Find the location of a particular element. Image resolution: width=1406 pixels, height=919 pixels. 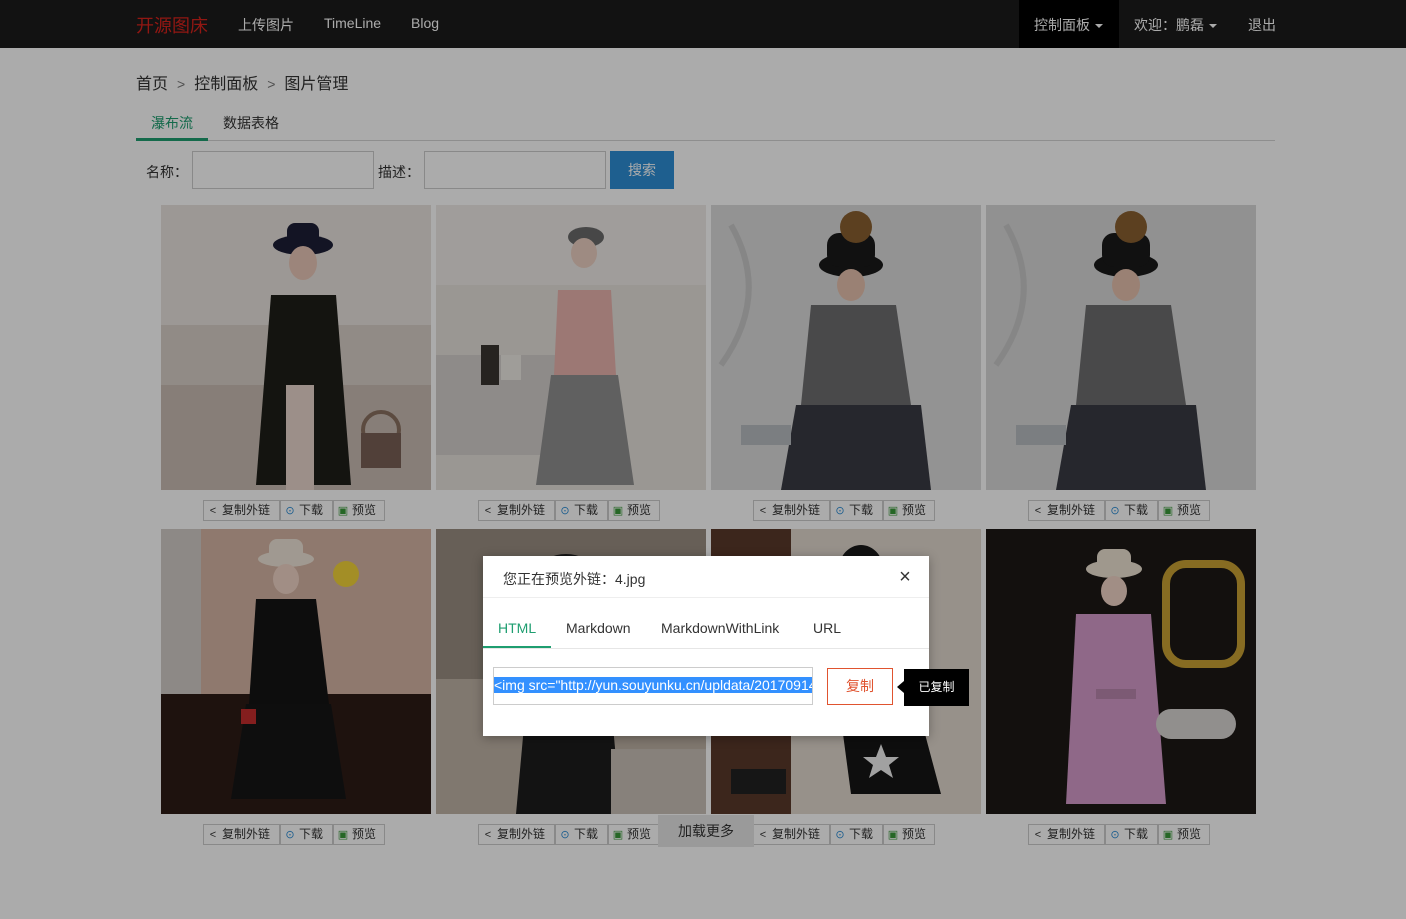

copy-button: 复制 is located at coordinates (860, 686).